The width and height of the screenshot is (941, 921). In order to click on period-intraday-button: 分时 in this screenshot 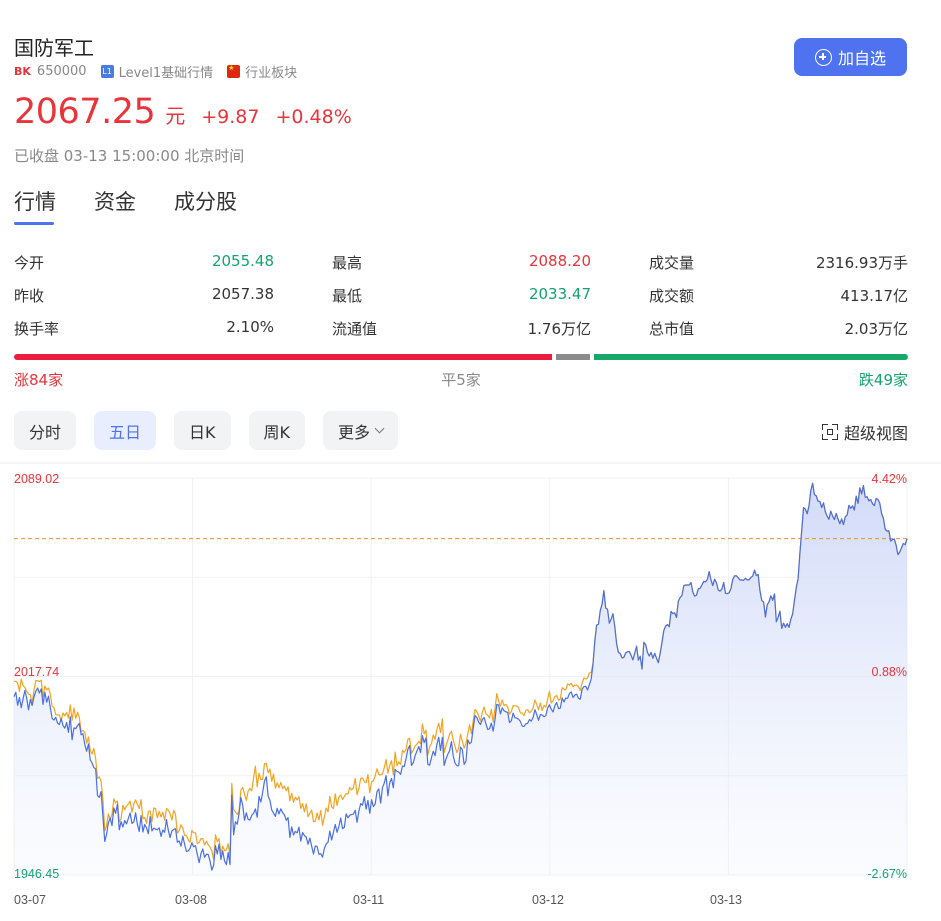, I will do `click(45, 430)`.